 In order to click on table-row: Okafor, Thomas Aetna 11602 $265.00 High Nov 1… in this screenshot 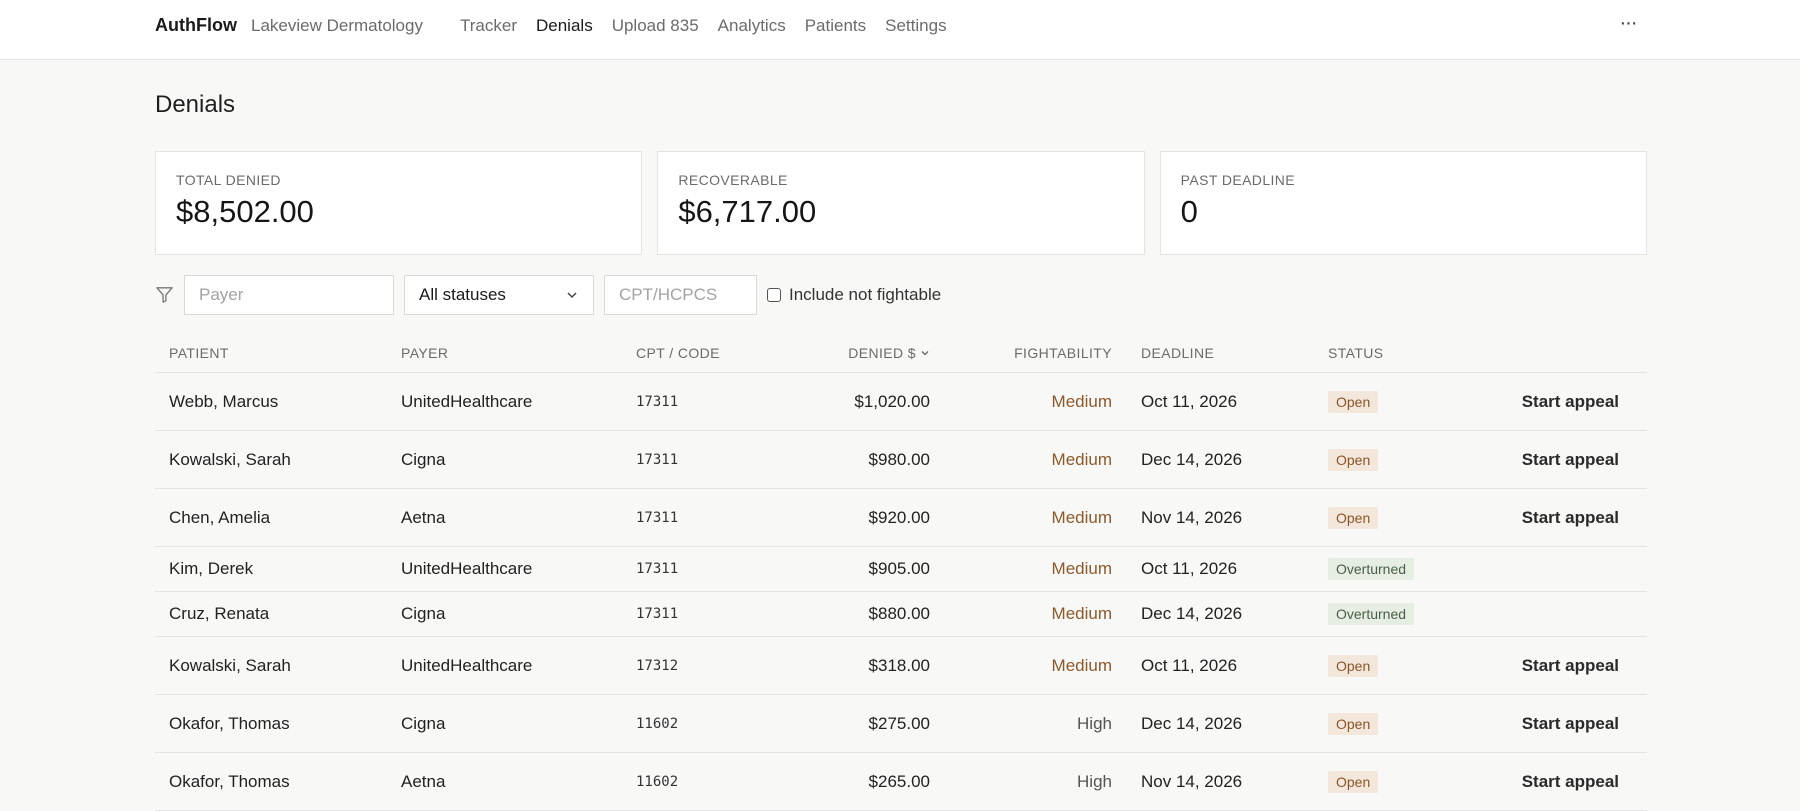, I will do `click(901, 782)`.